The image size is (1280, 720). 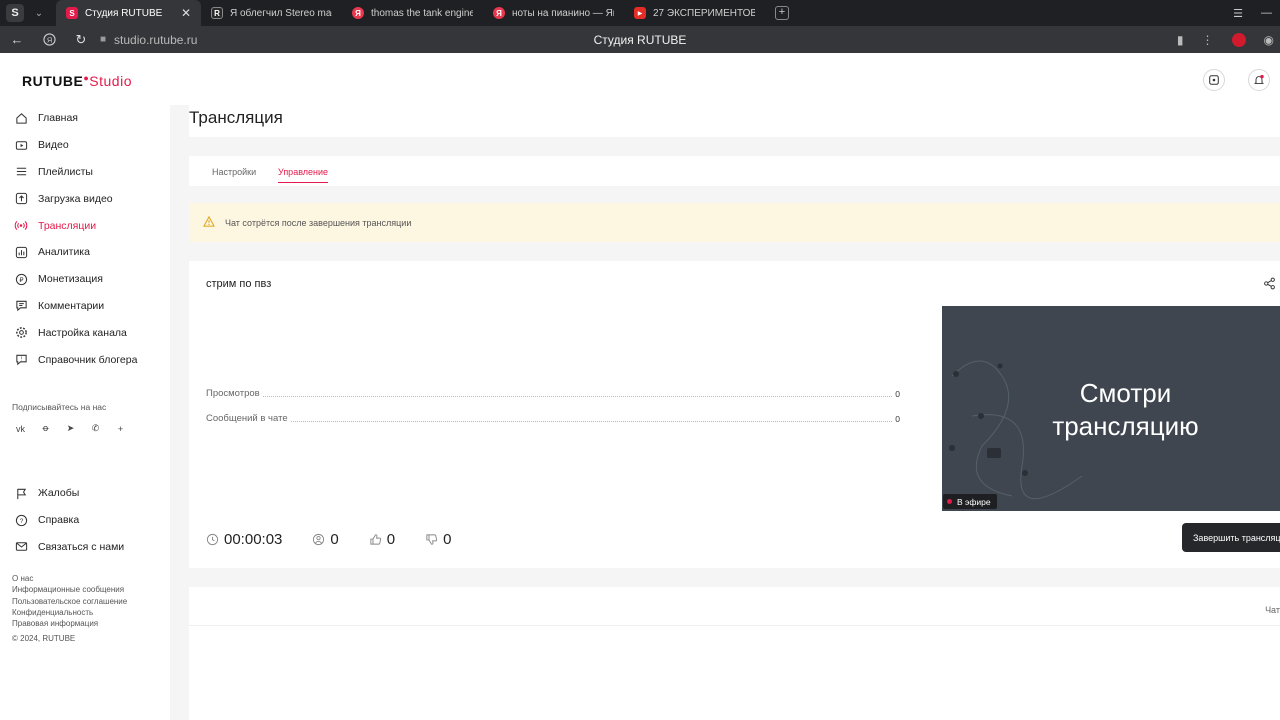 What do you see at coordinates (1238, 13) in the screenshot?
I see `tabs-list-icon: ☰` at bounding box center [1238, 13].